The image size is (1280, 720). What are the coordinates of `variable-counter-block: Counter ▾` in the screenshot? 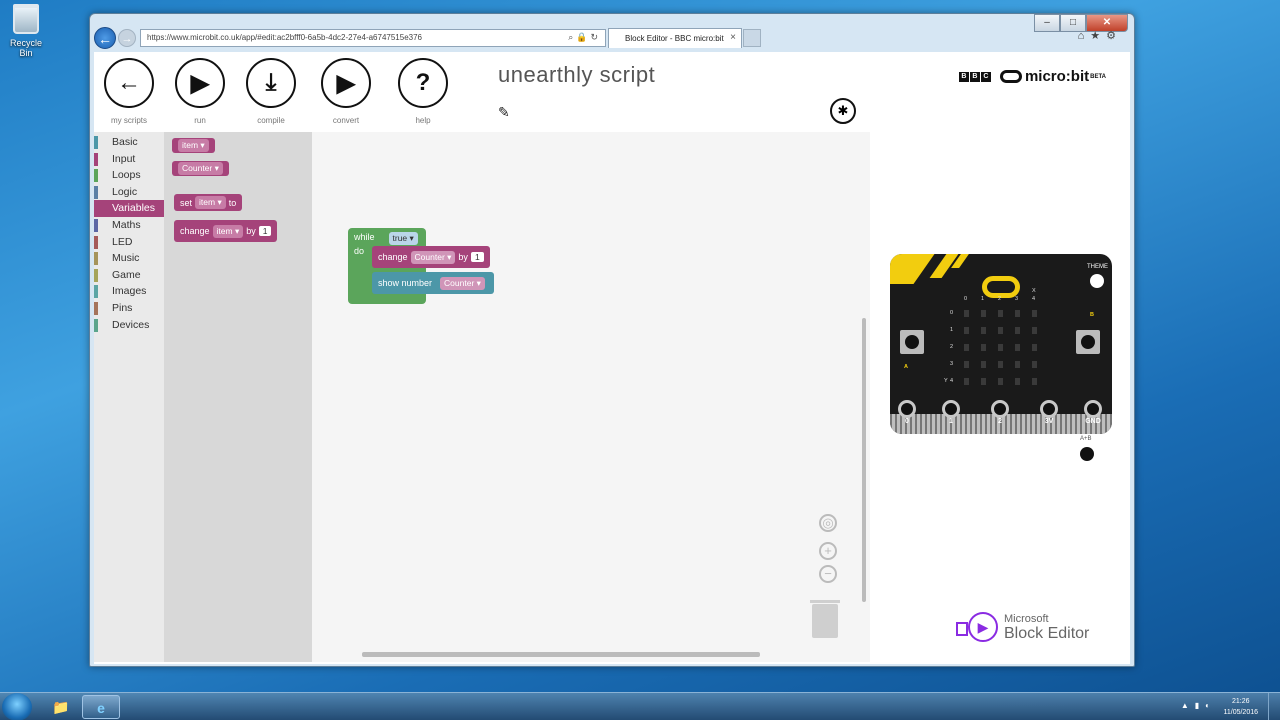 It's located at (200, 168).